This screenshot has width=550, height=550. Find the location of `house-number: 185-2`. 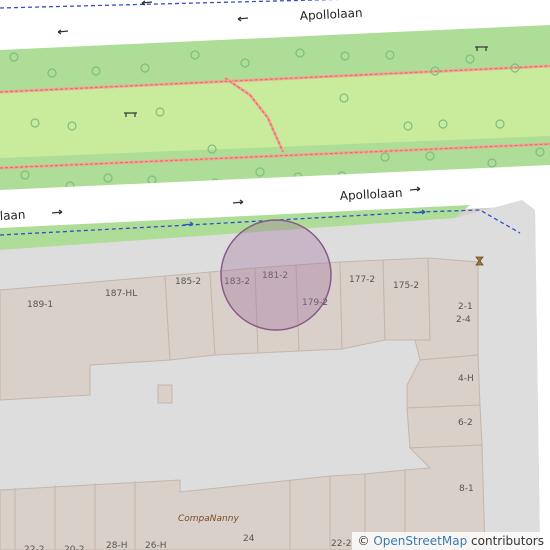

house-number: 185-2 is located at coordinates (188, 282).